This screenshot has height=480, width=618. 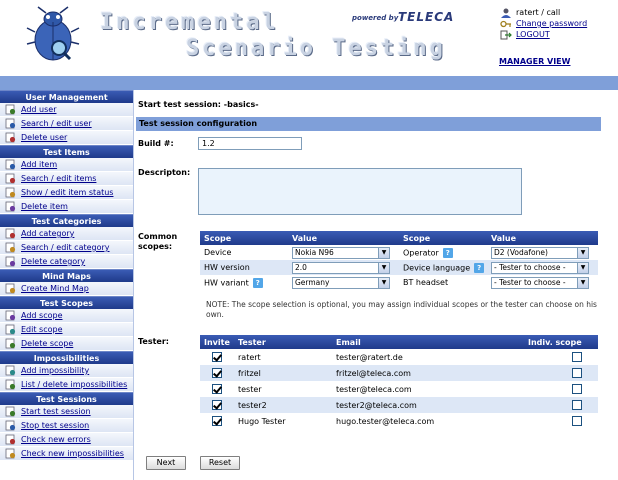 What do you see at coordinates (10, 123) in the screenshot?
I see `edit-user-icon` at bounding box center [10, 123].